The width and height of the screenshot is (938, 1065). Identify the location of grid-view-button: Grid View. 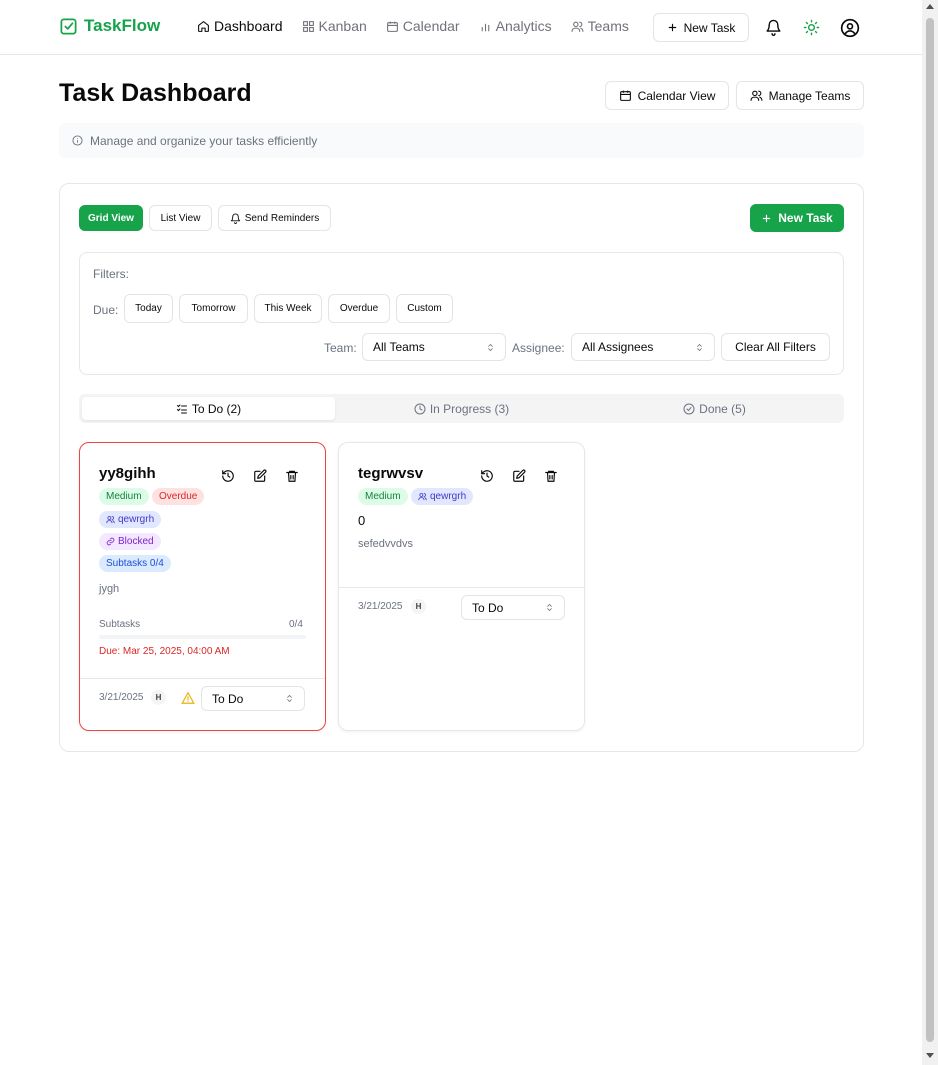
(111, 218).